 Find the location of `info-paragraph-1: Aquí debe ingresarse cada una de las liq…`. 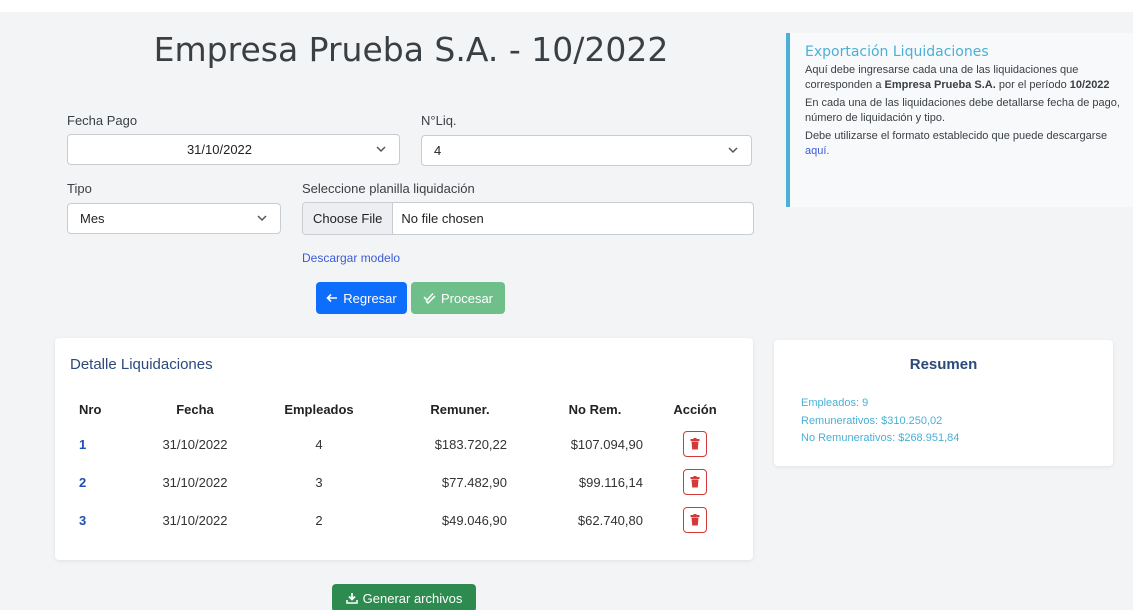

info-paragraph-1: Aquí debe ingresarse cada una de las liq… is located at coordinates (957, 77).